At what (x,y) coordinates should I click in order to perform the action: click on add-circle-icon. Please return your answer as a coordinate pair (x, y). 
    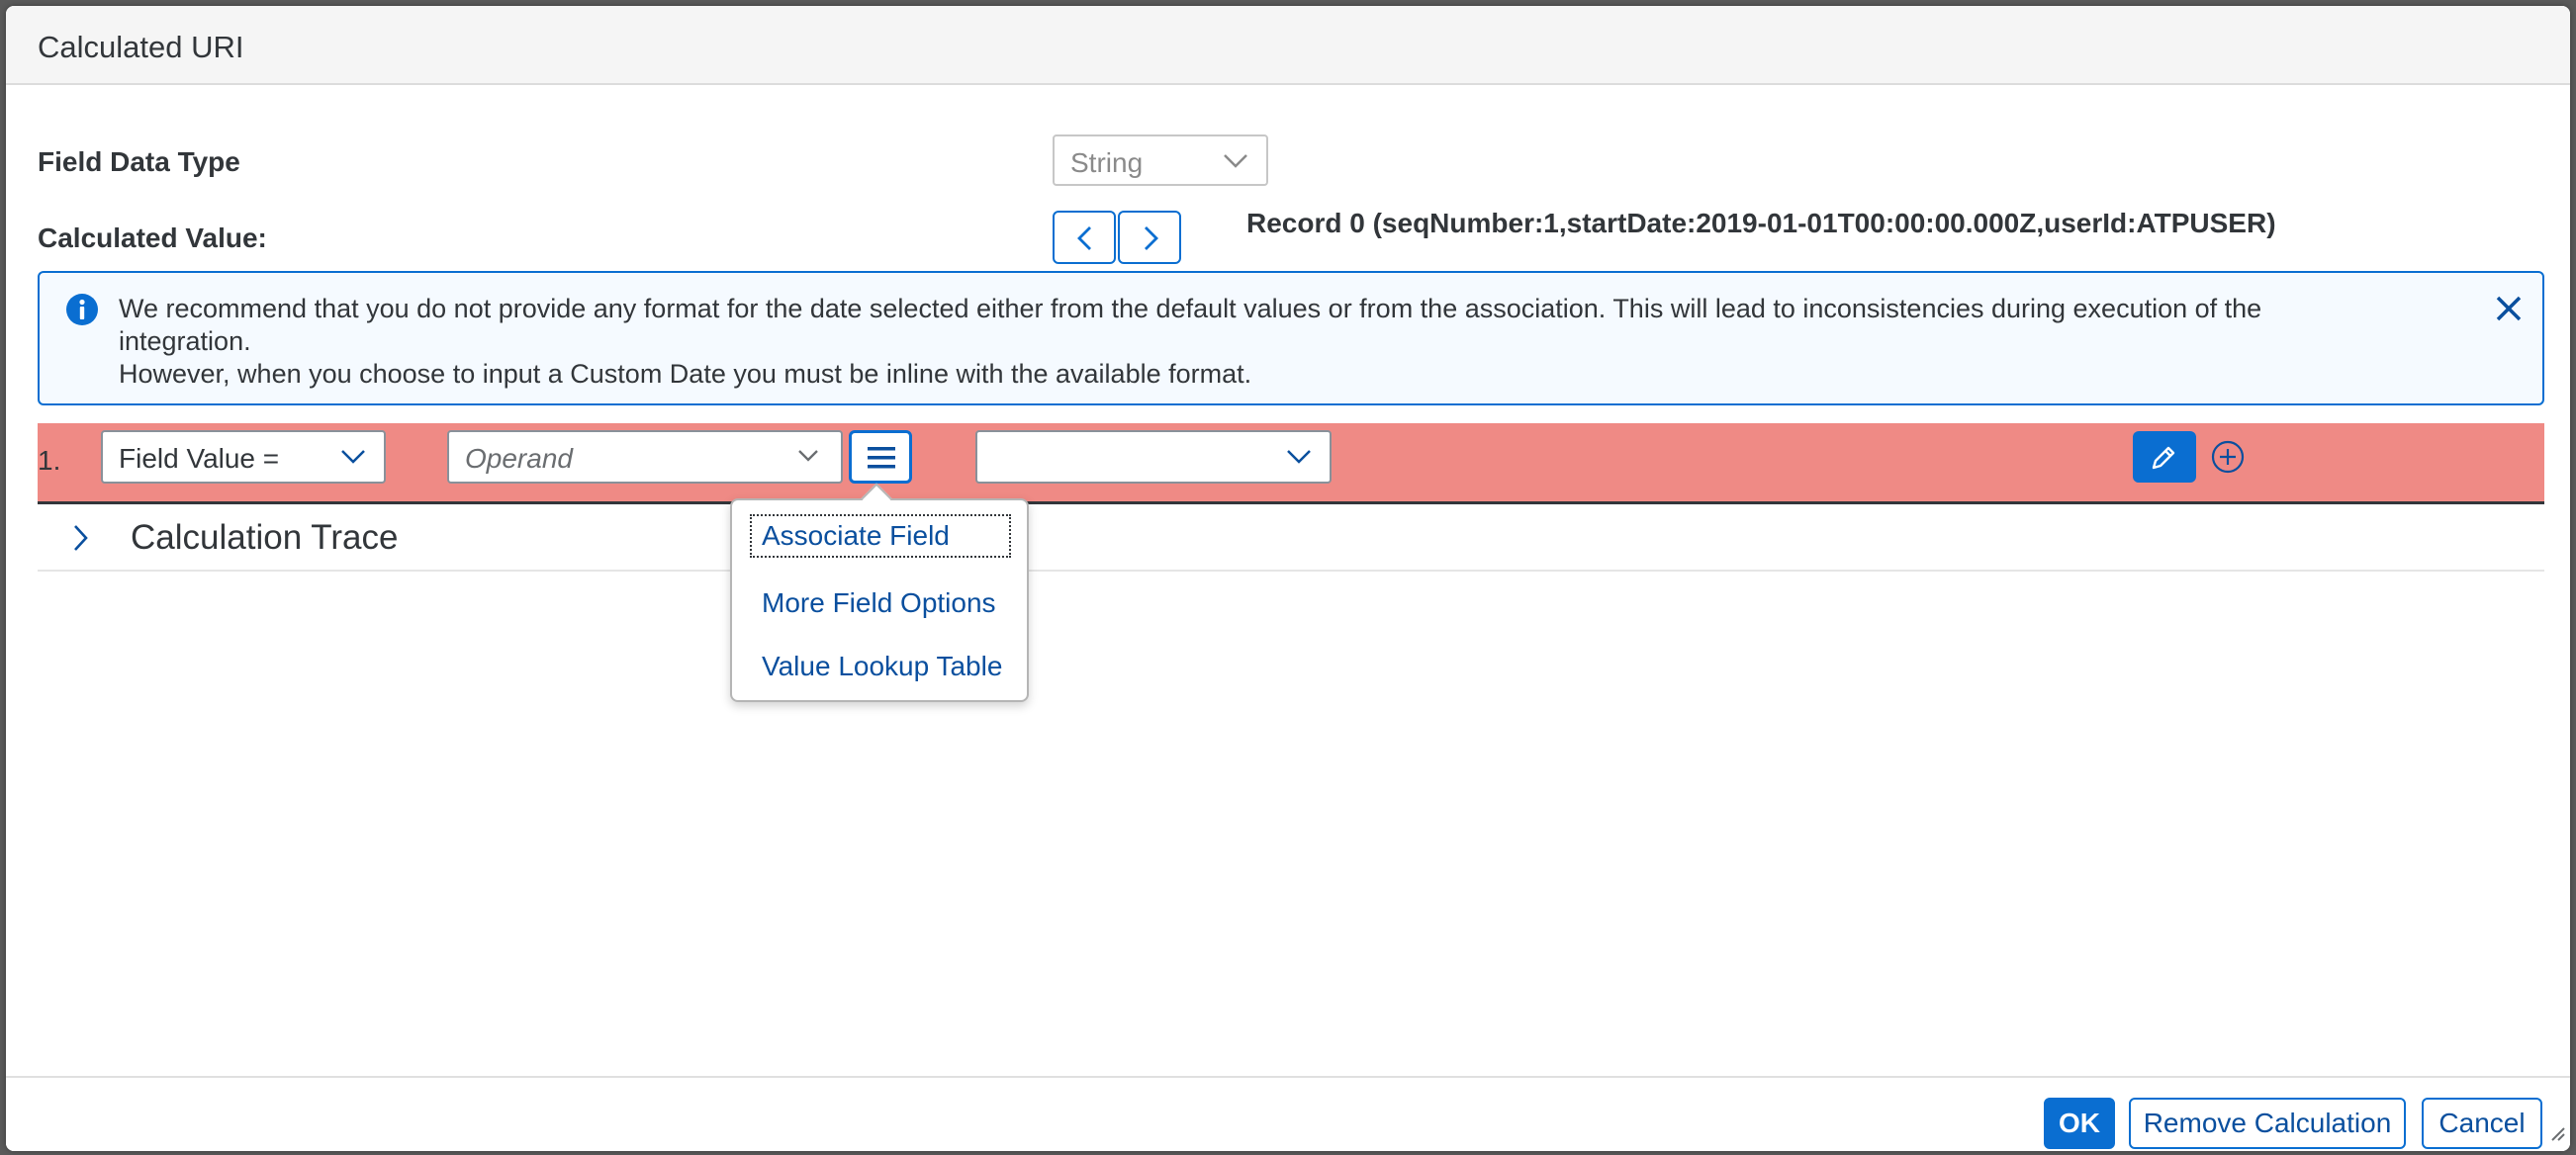
    Looking at the image, I should click on (2228, 460).